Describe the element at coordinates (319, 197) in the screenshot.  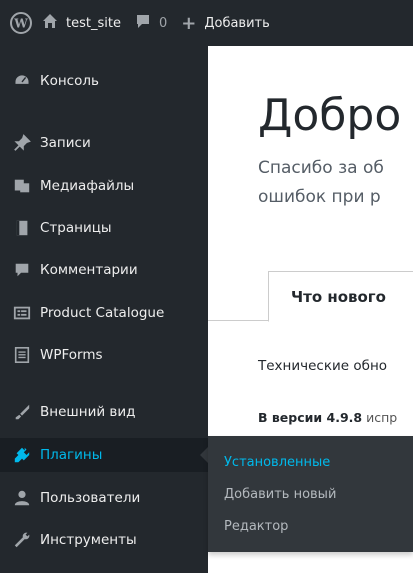
I see `welcome-intro-line: ошибок при р` at that location.